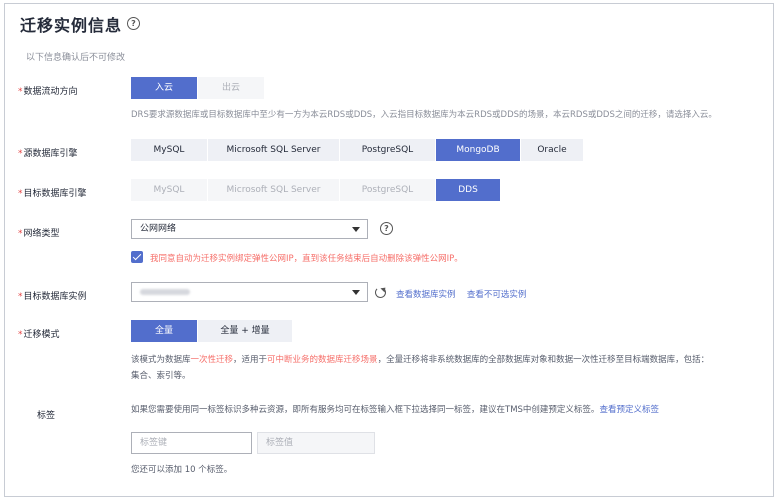  What do you see at coordinates (231, 88) in the screenshot?
I see `flow-out-button: 出云` at bounding box center [231, 88].